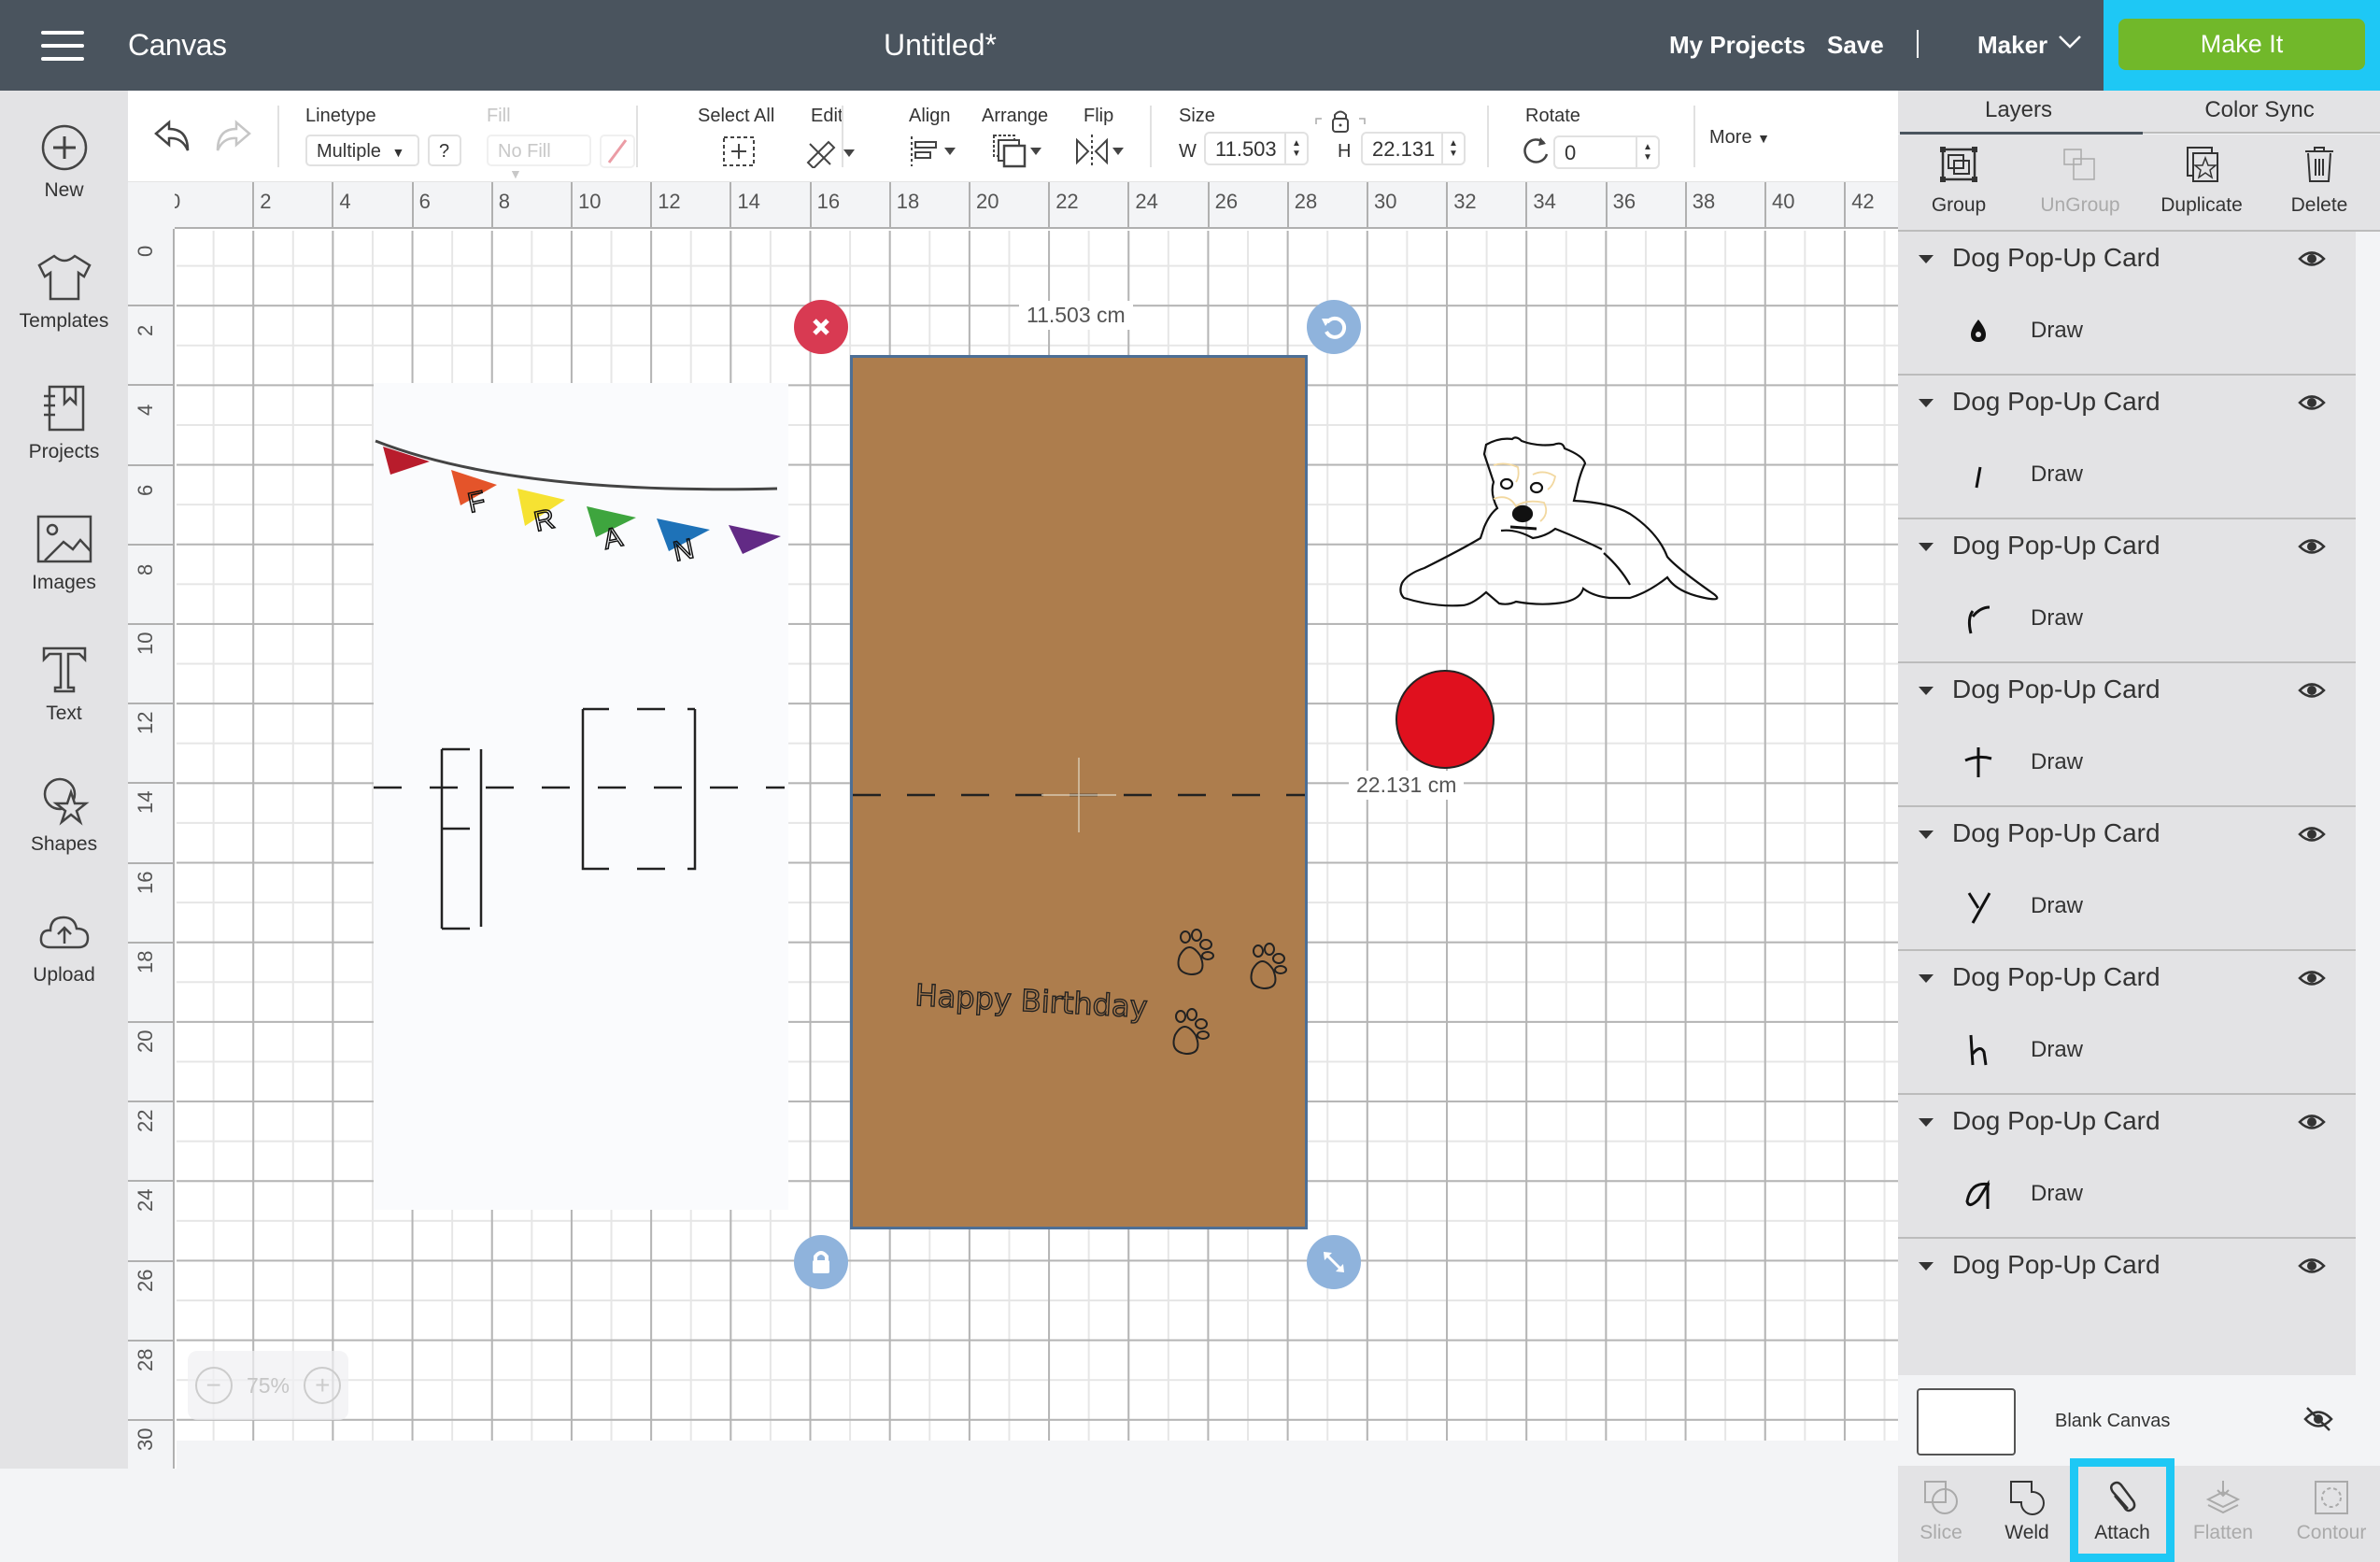 The image size is (2380, 1562). I want to click on flip-icon, so click(1101, 151).